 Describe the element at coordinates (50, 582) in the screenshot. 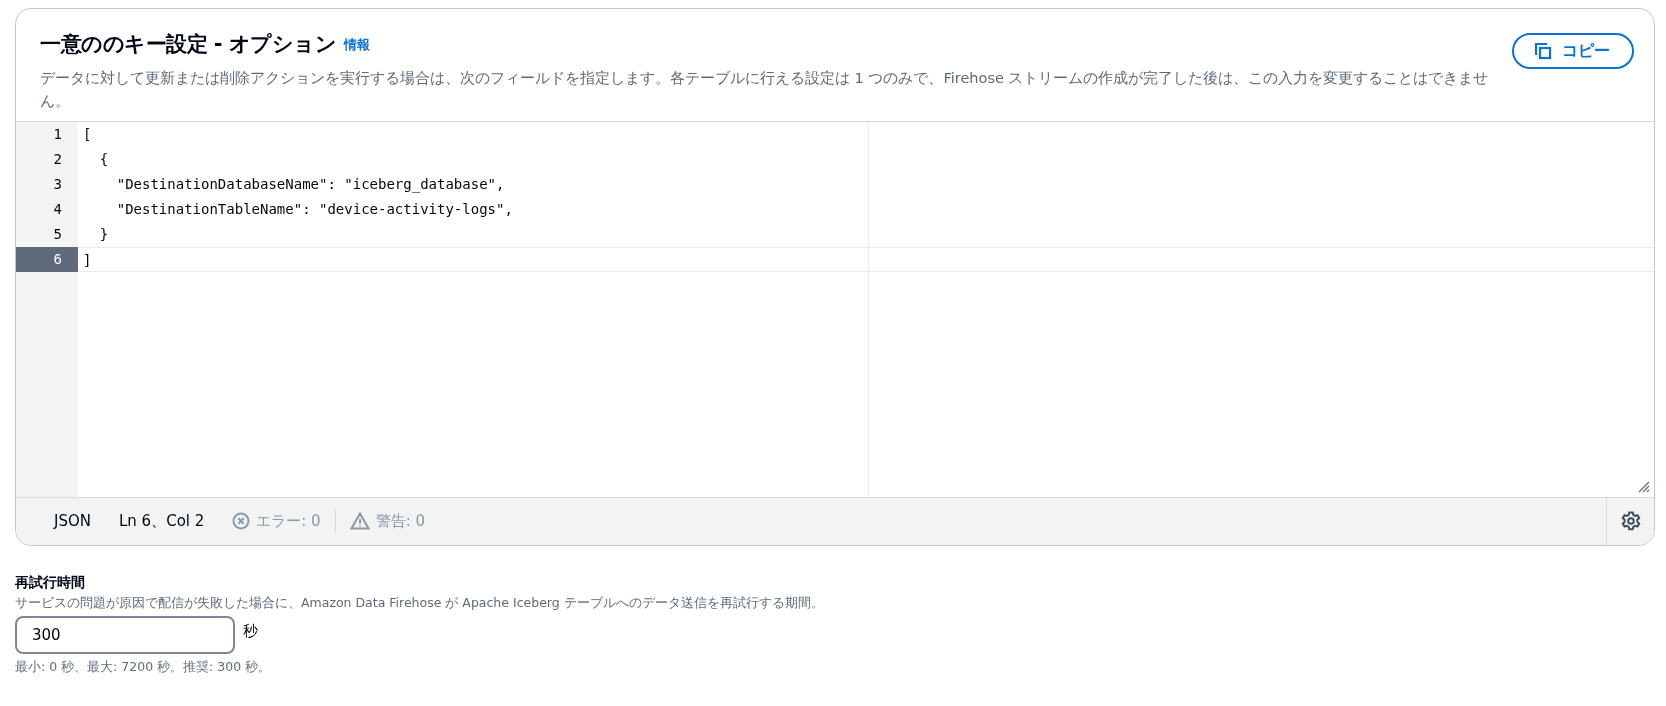

I see `field-label: 再試行時間` at that location.